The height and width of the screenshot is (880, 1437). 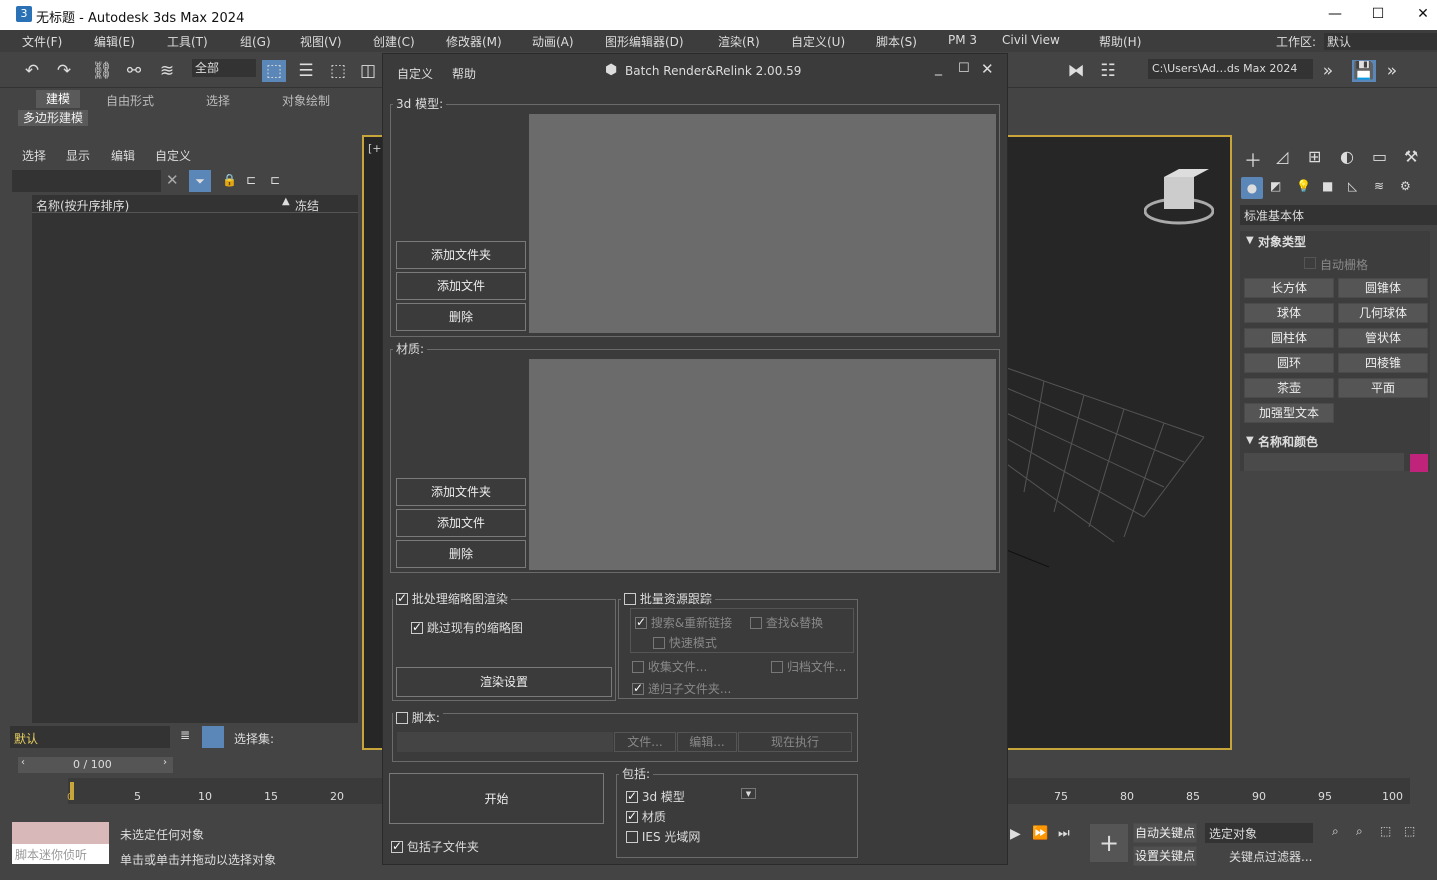 I want to click on inc-mat-label: 材质, so click(x=654, y=817).